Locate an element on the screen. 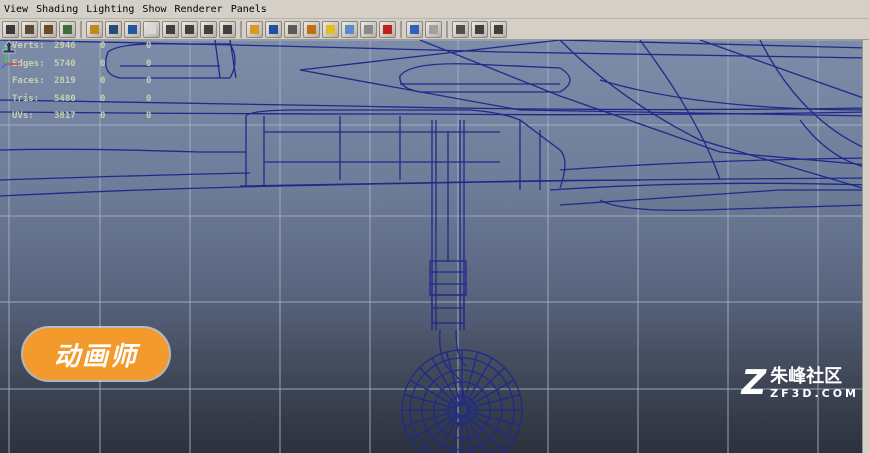 This screenshot has height=453, width=869. film-gate-glyph is located at coordinates (132, 29).